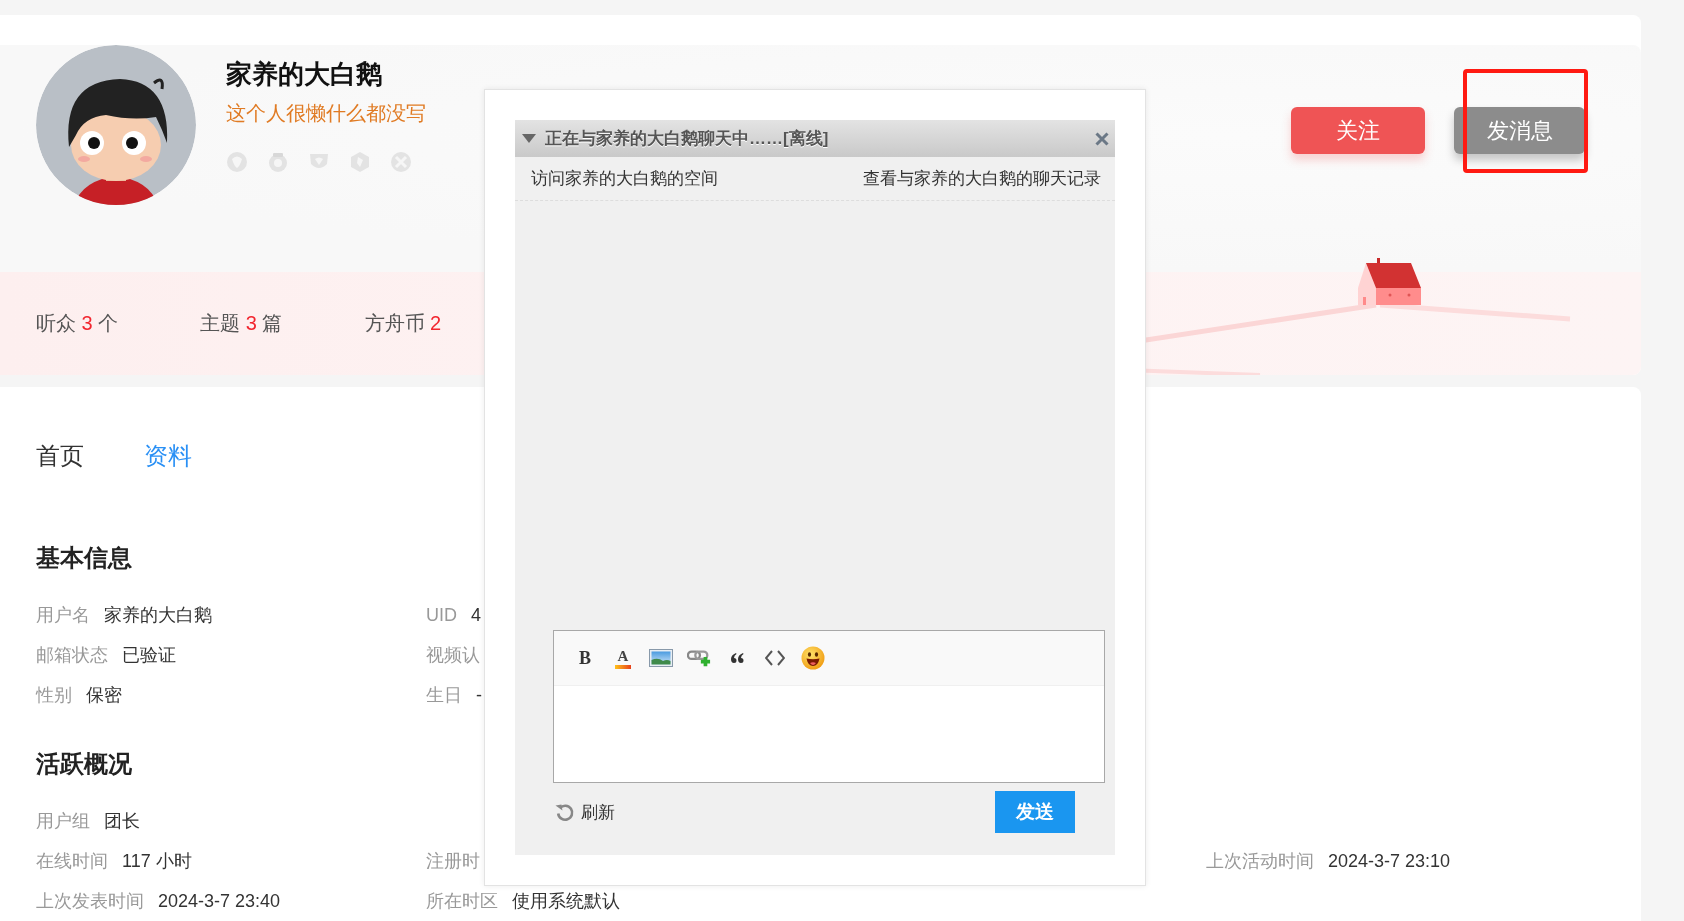  I want to click on field-value: 117 小时, so click(157, 861).